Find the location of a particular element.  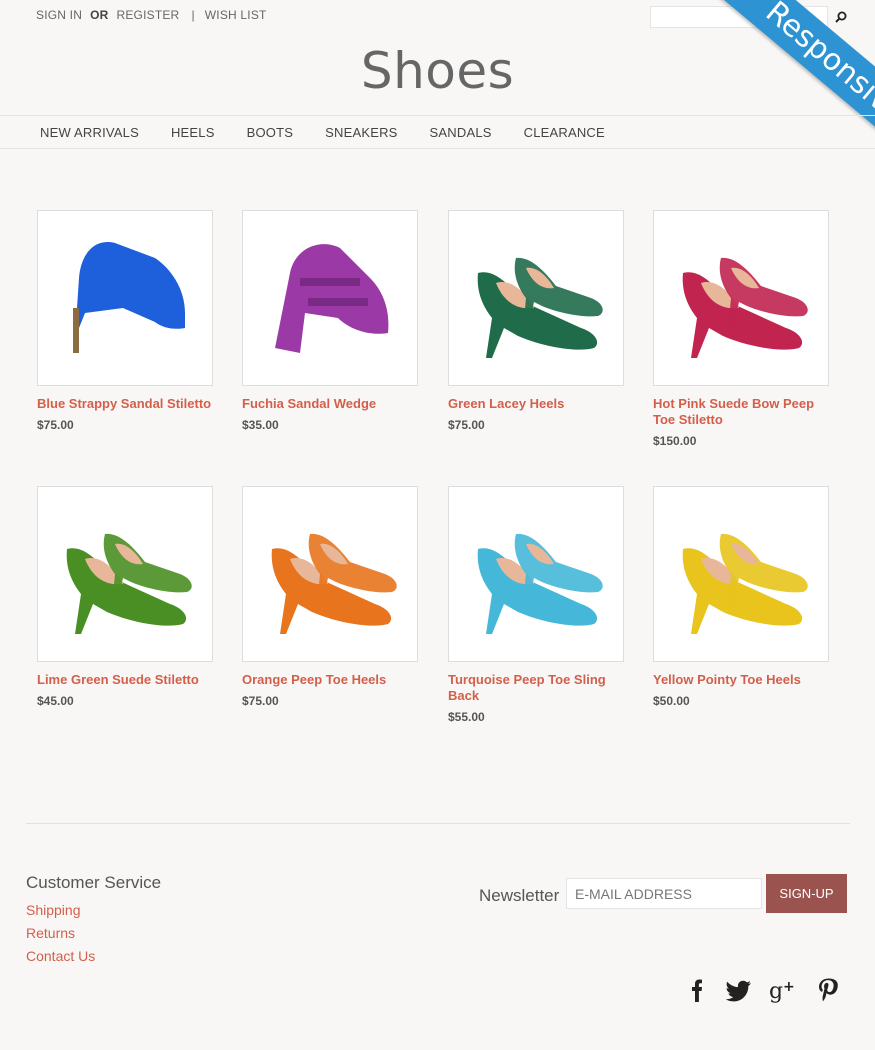

product-price: $35.00 is located at coordinates (260, 425).